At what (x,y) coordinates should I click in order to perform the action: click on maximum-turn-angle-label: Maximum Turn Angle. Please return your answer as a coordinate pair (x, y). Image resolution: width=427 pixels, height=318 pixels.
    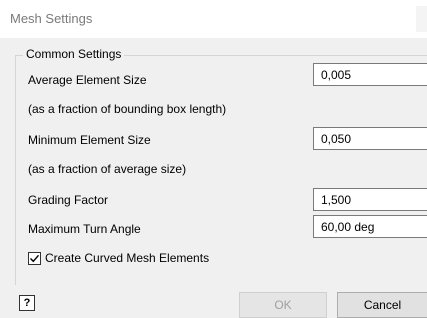
    Looking at the image, I should click on (84, 229).